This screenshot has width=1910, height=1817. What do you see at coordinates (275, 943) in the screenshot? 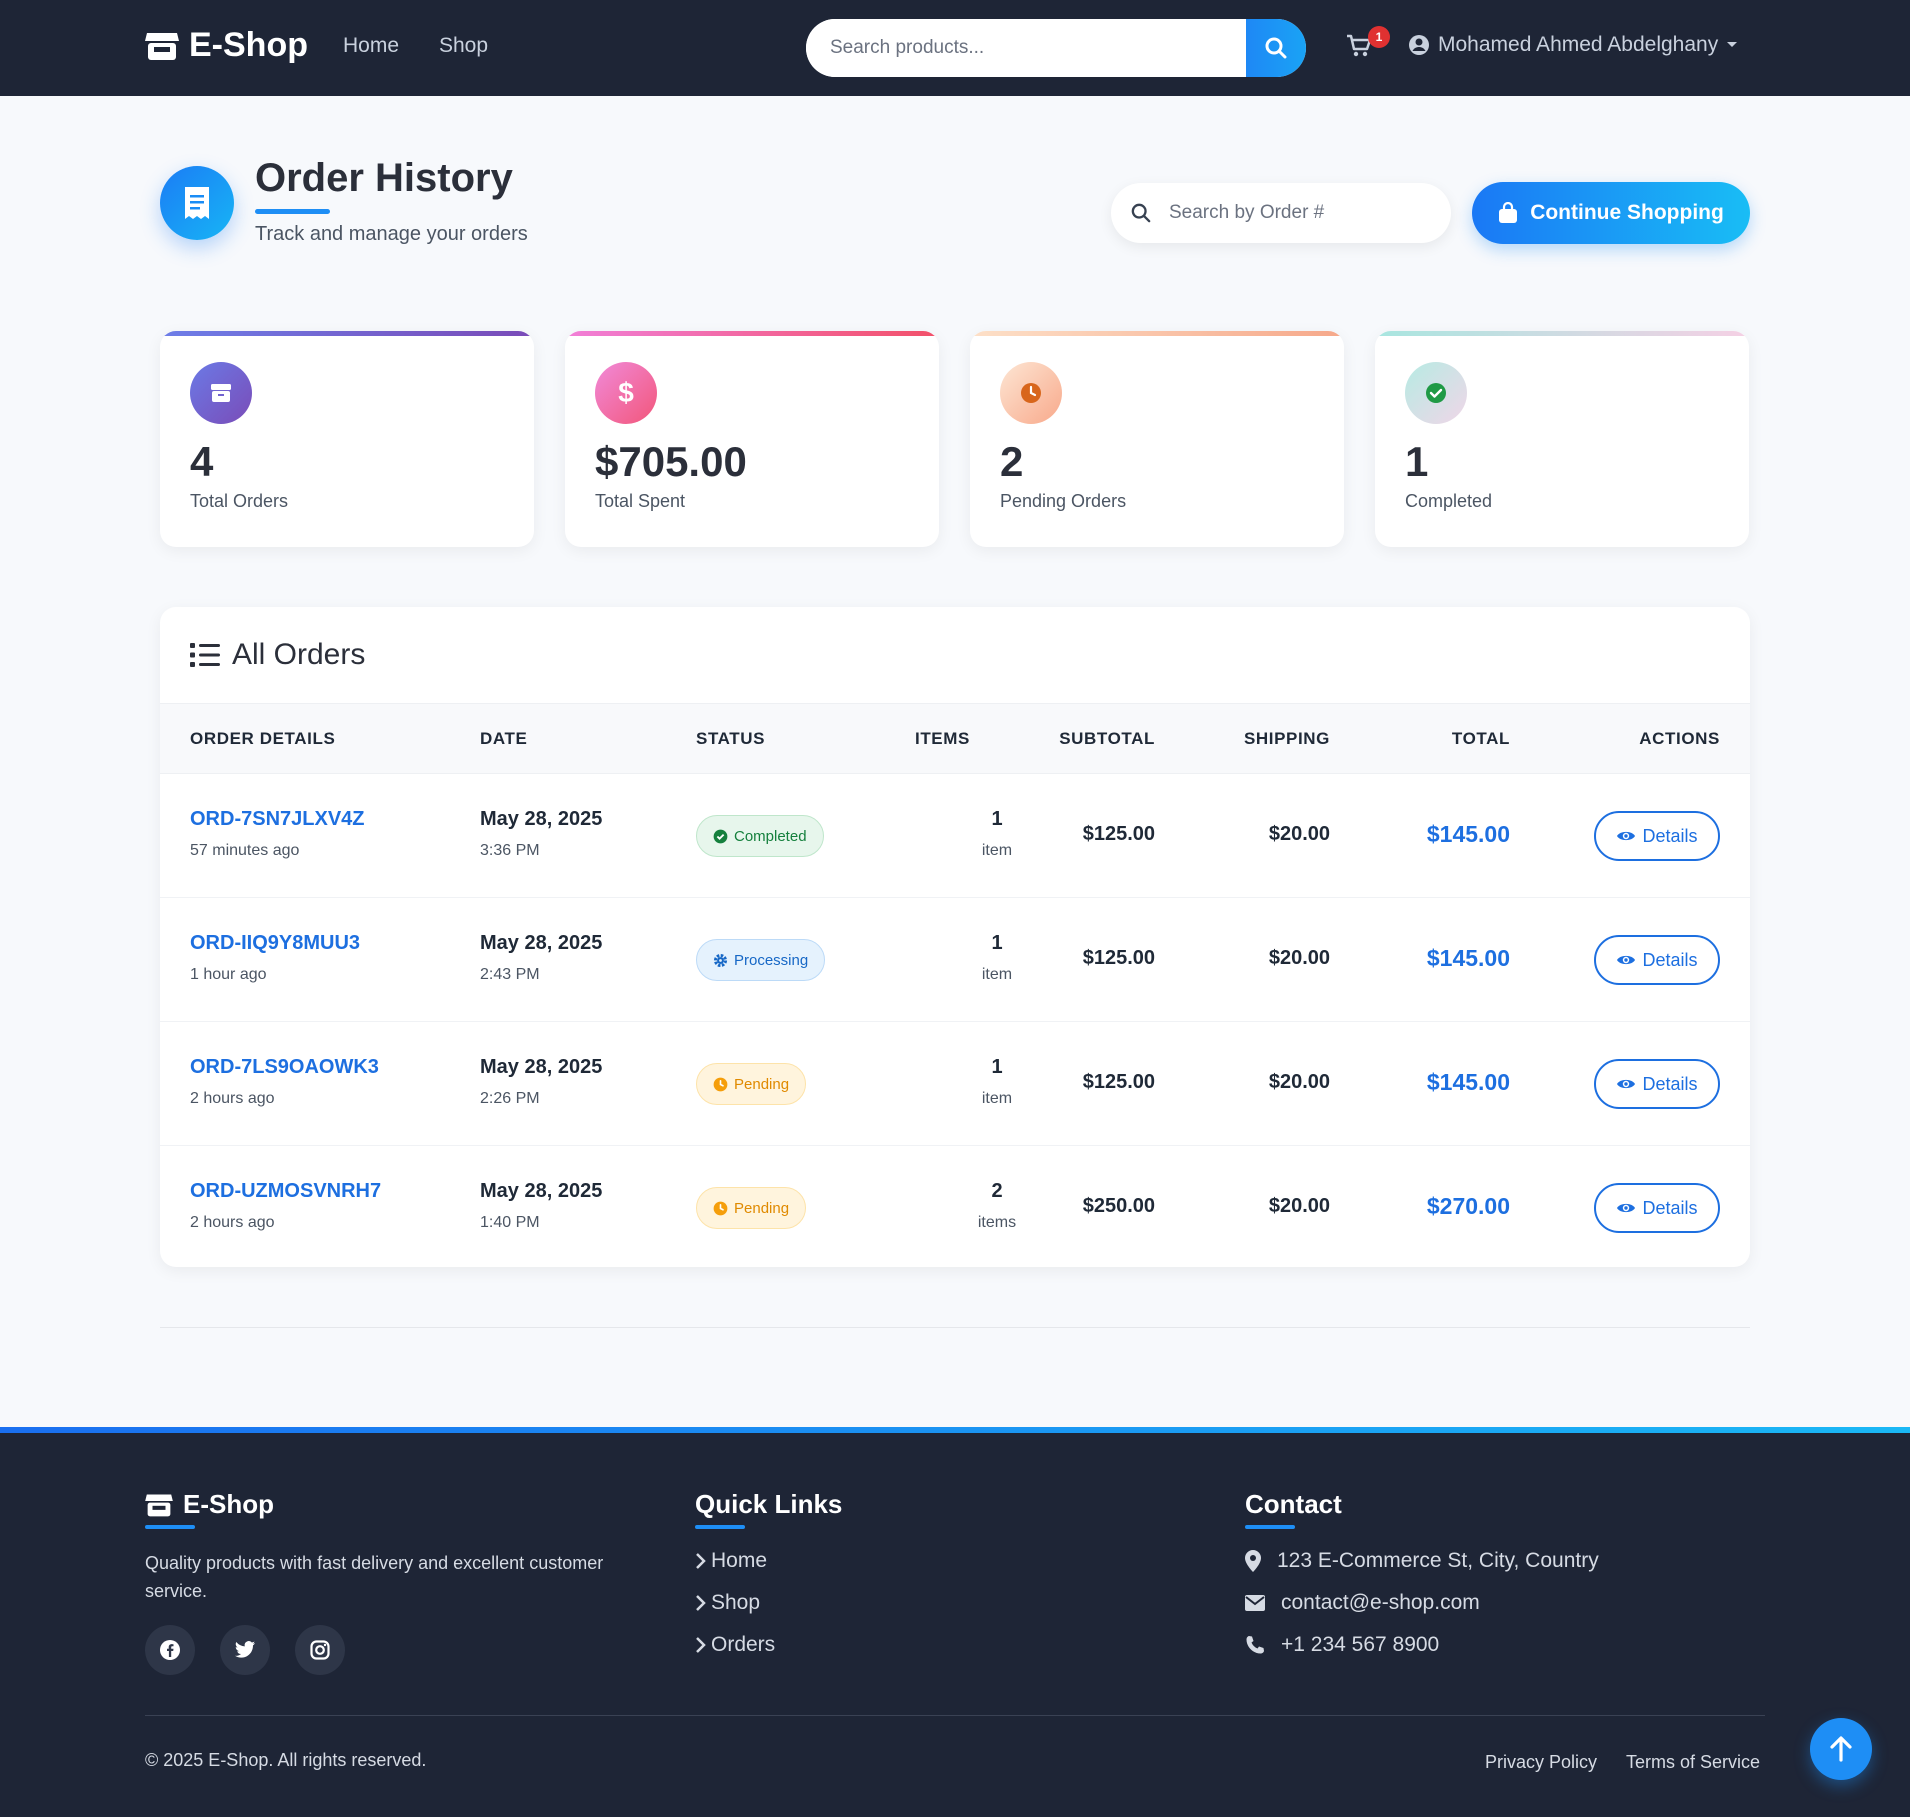
I see `order-id-link: ORD-IIQ9Y8MUU3` at bounding box center [275, 943].